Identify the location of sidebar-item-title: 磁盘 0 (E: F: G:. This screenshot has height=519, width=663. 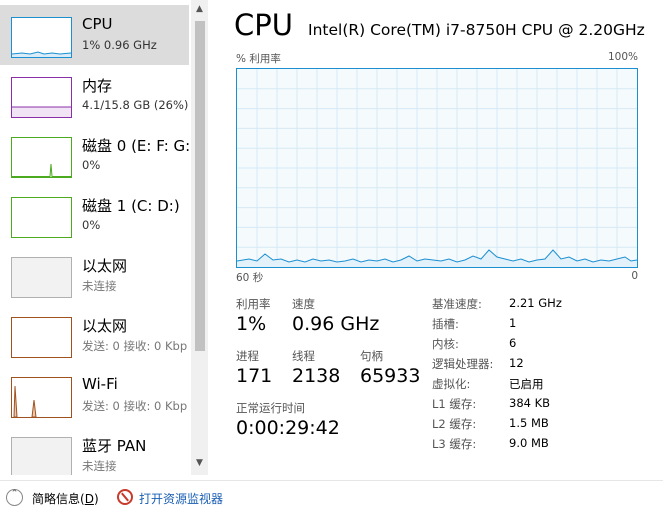
(136, 146).